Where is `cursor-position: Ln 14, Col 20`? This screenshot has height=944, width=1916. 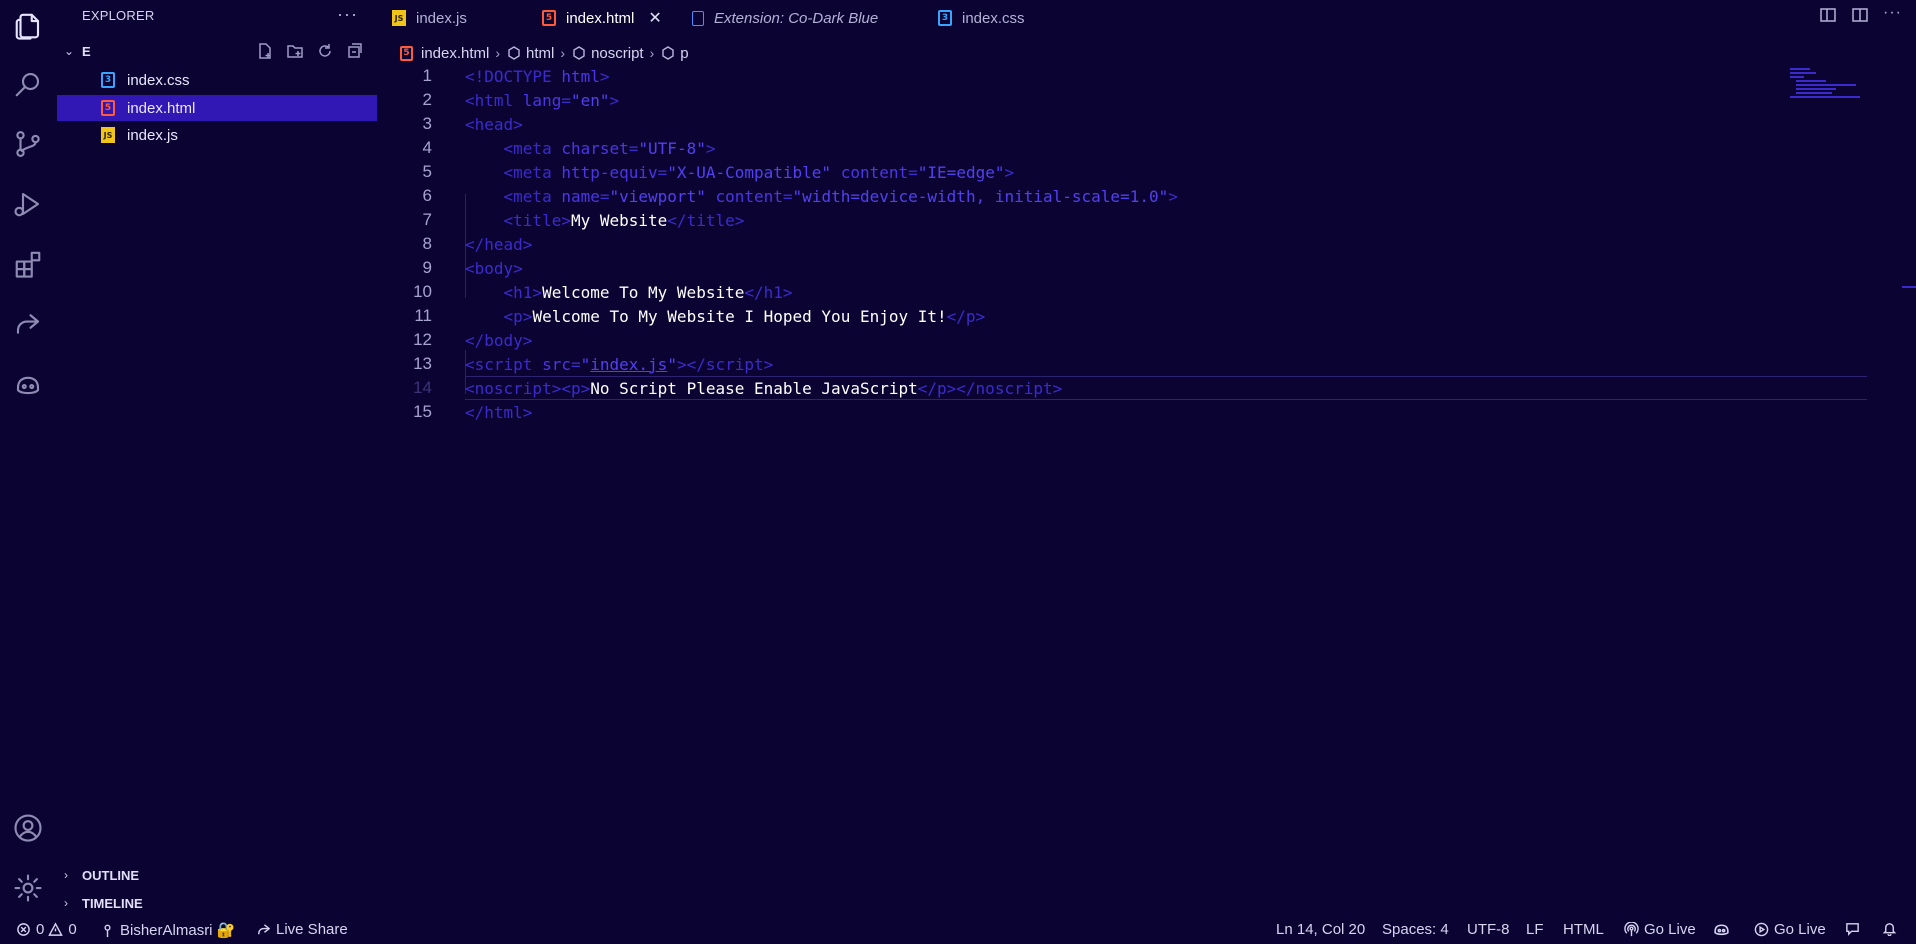 cursor-position: Ln 14, Col 20 is located at coordinates (1320, 929).